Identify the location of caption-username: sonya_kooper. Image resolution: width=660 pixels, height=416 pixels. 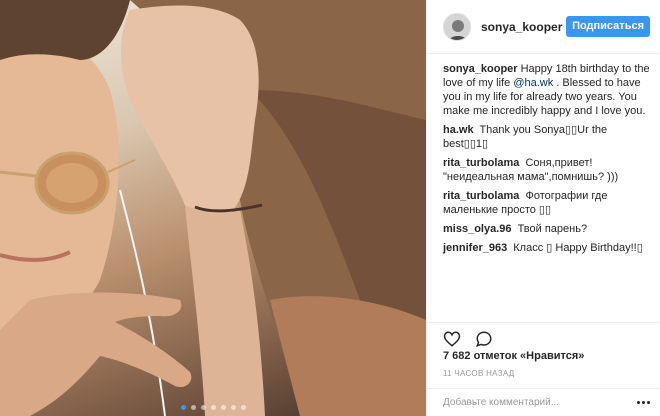
(480, 69).